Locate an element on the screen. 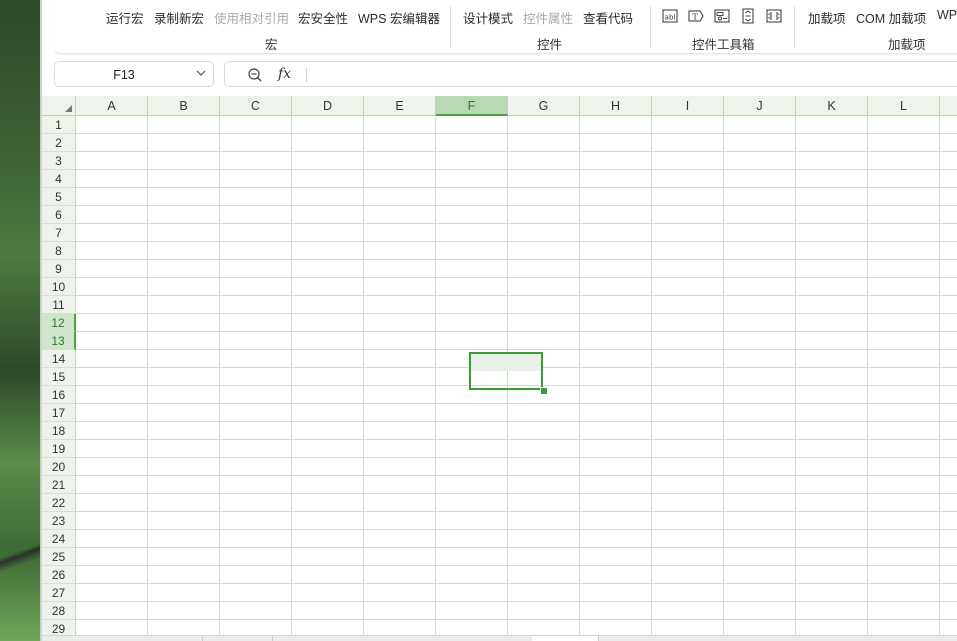  row-header-18: 18 is located at coordinates (59, 431).